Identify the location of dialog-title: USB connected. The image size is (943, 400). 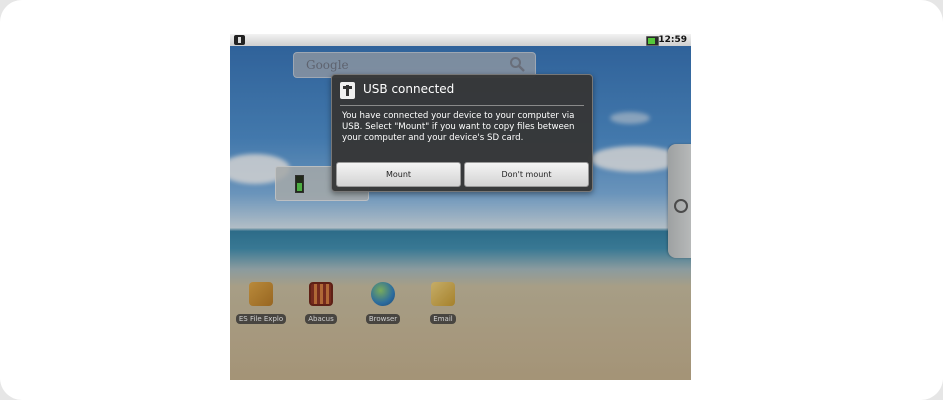
(409, 89).